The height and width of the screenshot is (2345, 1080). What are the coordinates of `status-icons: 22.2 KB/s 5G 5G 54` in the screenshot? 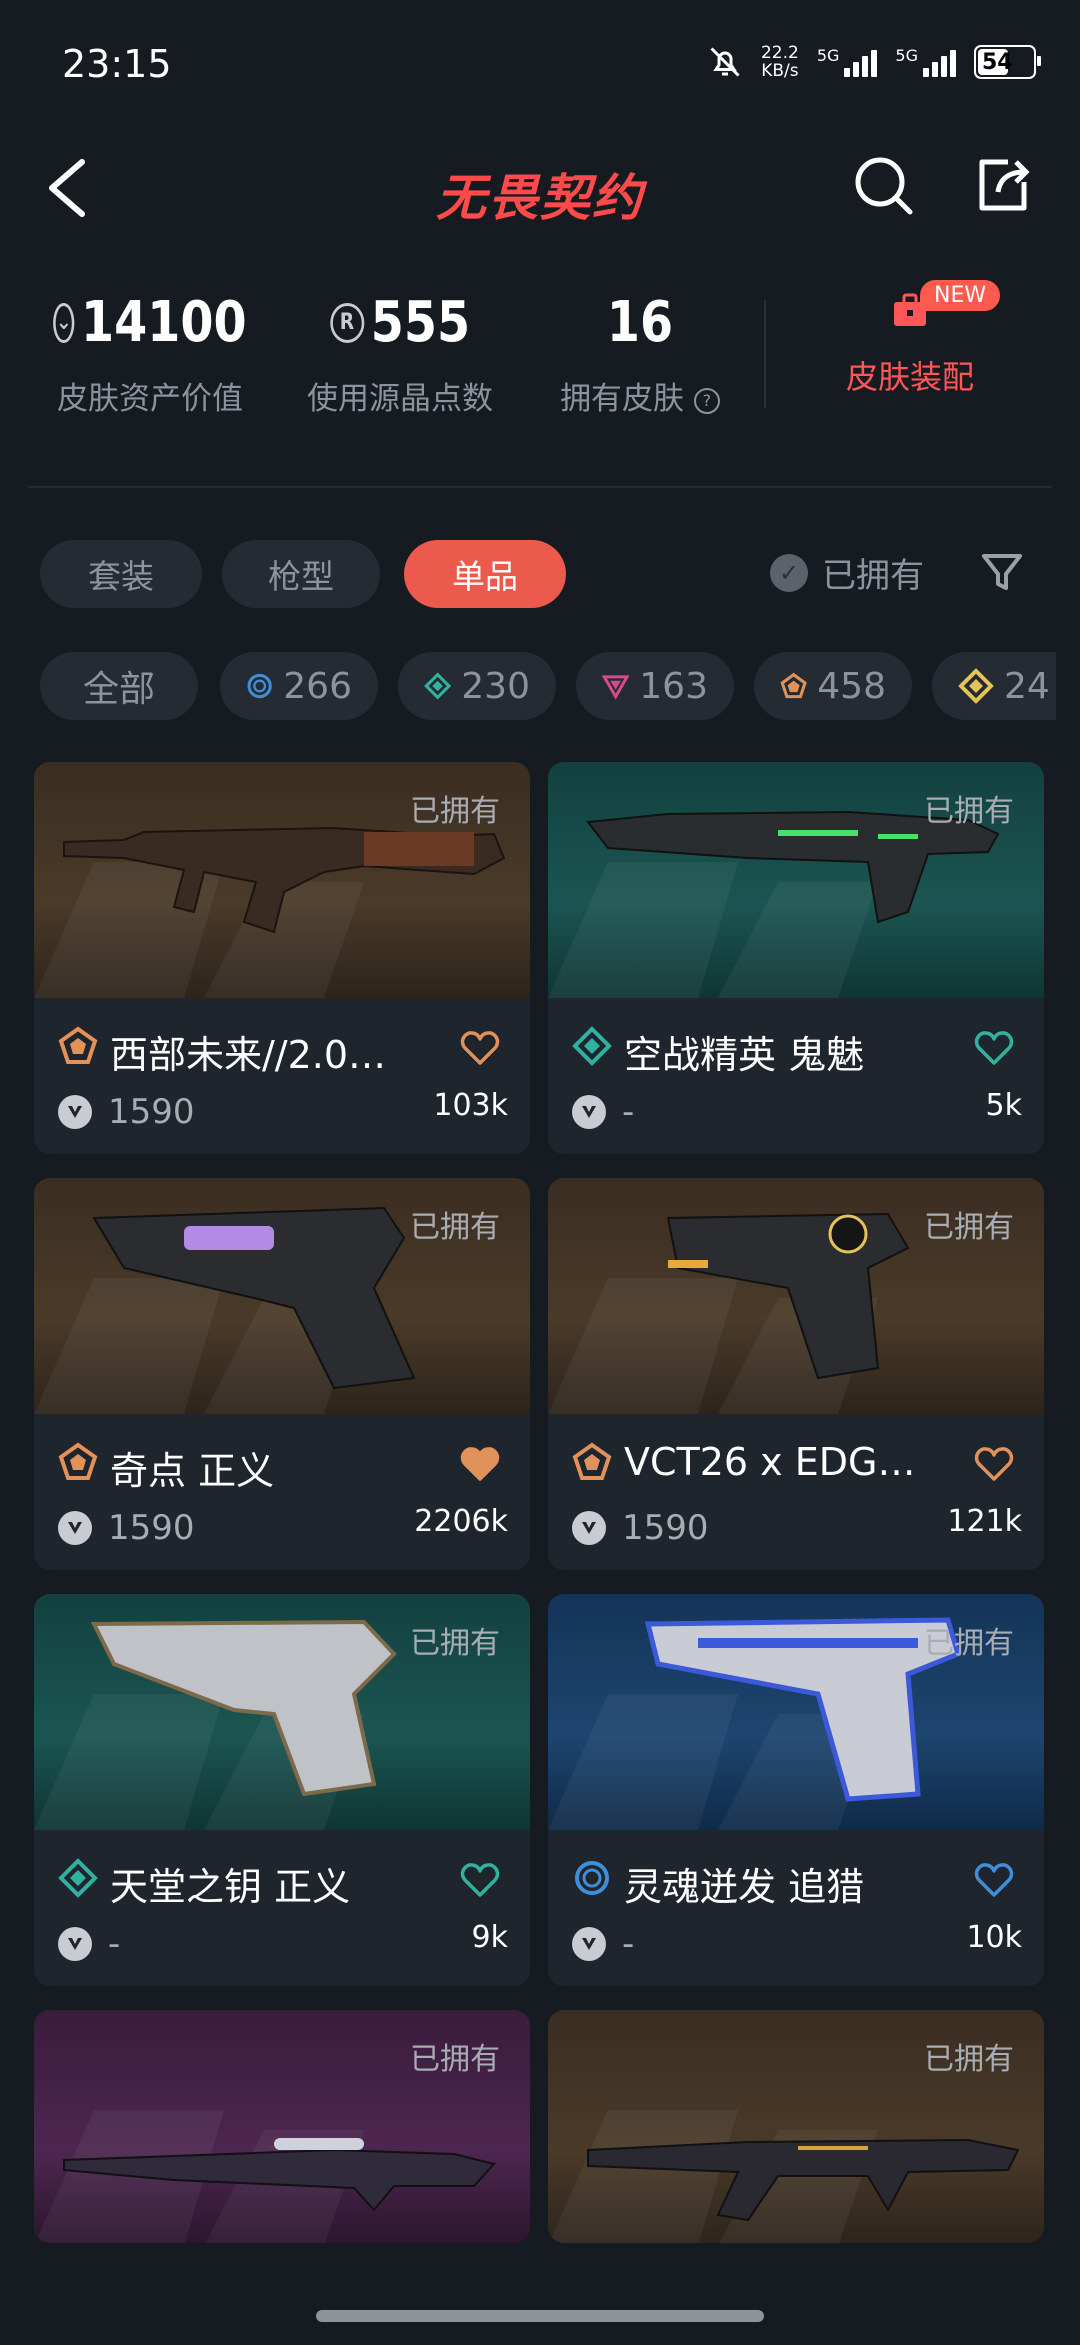 It's located at (874, 62).